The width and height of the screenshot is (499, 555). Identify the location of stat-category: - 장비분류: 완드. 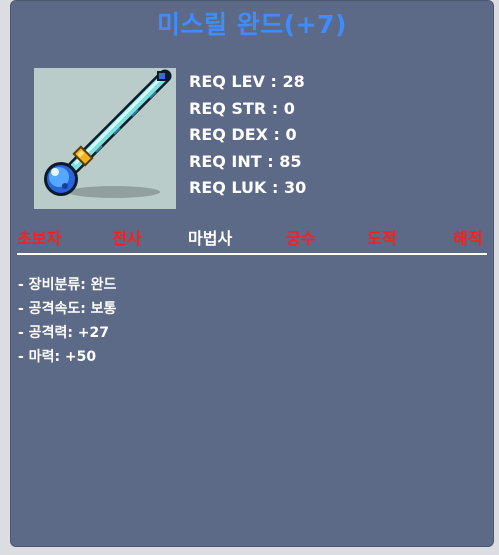
(67, 285).